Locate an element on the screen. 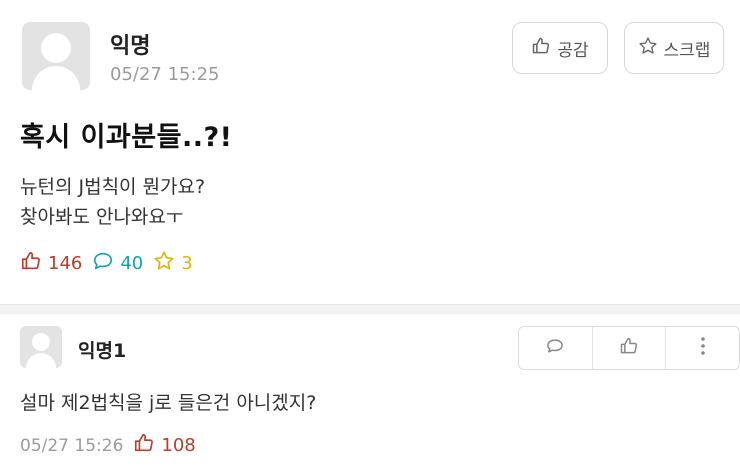 This screenshot has width=740, height=476. like-count: 146 is located at coordinates (51, 263).